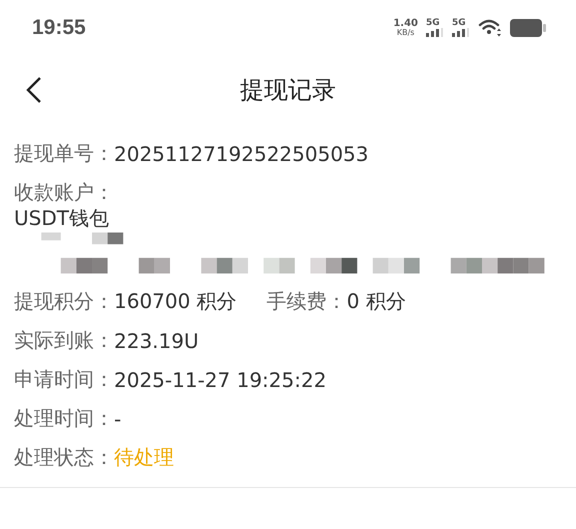  I want to click on field-value: 160700 积分, so click(175, 301).